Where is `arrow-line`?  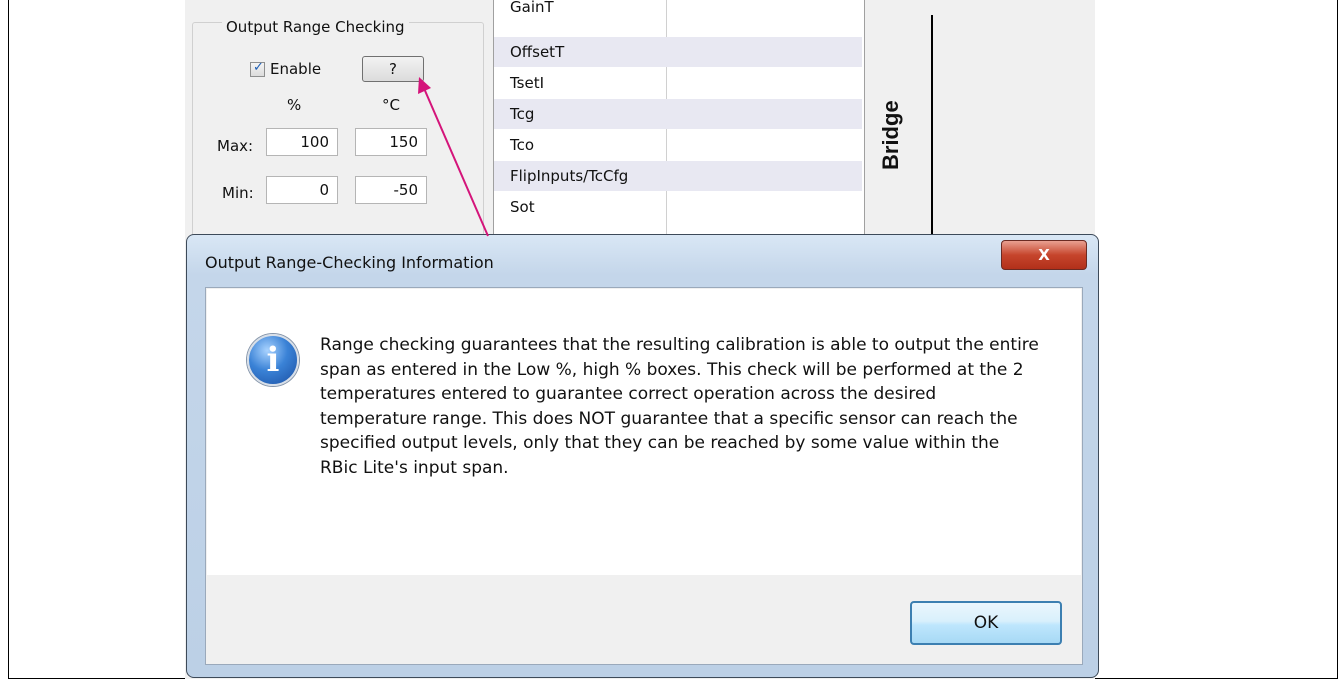 arrow-line is located at coordinates (455, 161).